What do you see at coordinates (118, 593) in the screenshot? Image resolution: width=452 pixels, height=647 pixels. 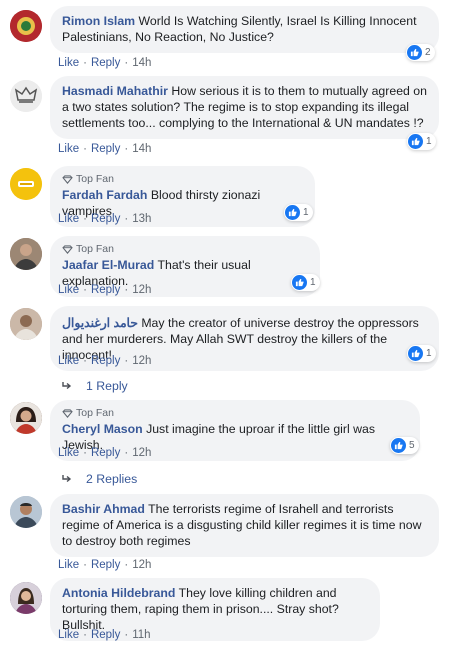 I see `comment-author: Antonia Hildebrand` at bounding box center [118, 593].